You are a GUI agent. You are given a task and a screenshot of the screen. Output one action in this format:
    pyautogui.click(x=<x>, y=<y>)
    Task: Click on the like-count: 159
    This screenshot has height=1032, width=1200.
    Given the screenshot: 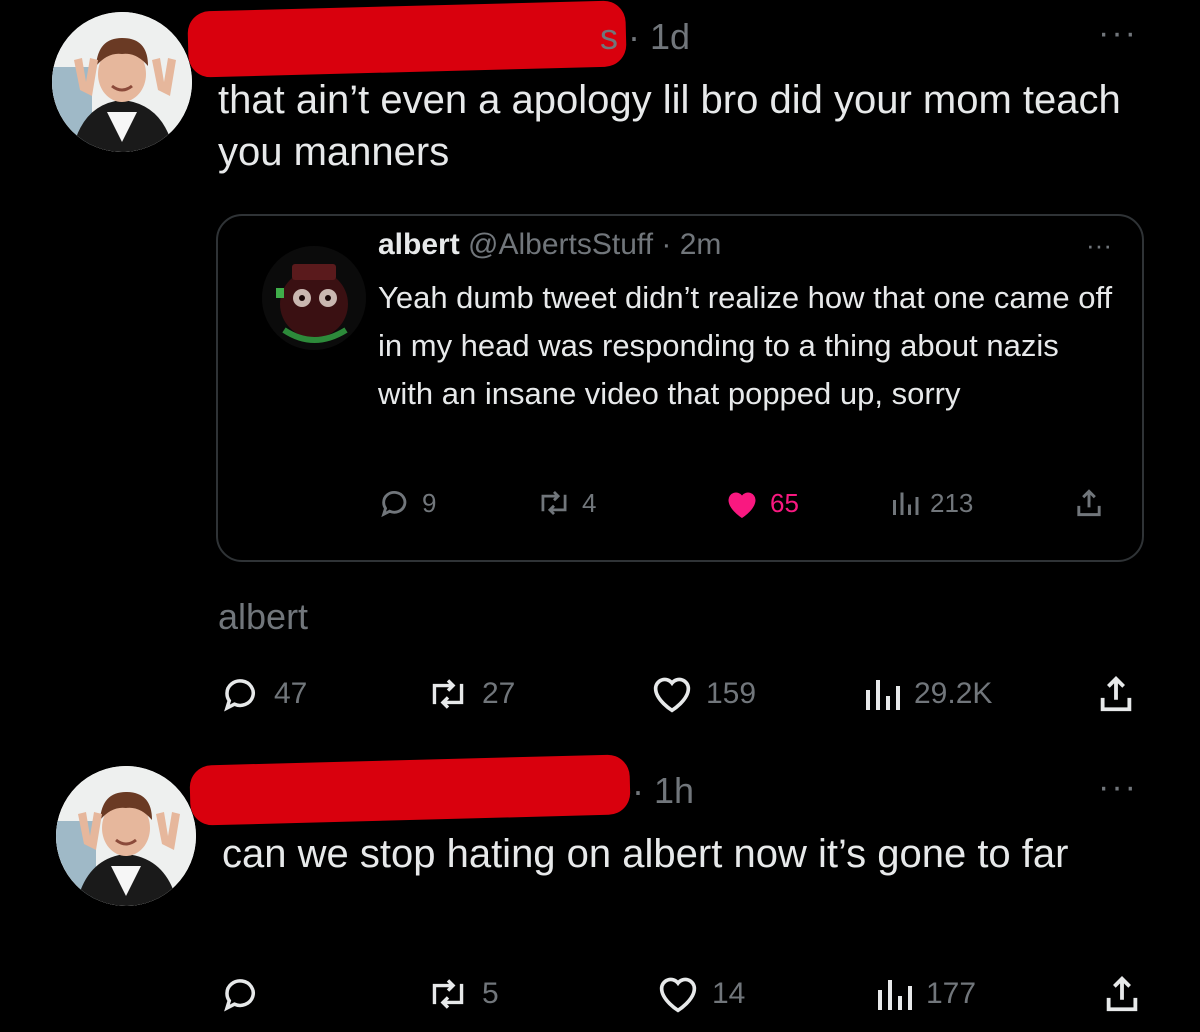 What is the action you would take?
    pyautogui.click(x=731, y=693)
    